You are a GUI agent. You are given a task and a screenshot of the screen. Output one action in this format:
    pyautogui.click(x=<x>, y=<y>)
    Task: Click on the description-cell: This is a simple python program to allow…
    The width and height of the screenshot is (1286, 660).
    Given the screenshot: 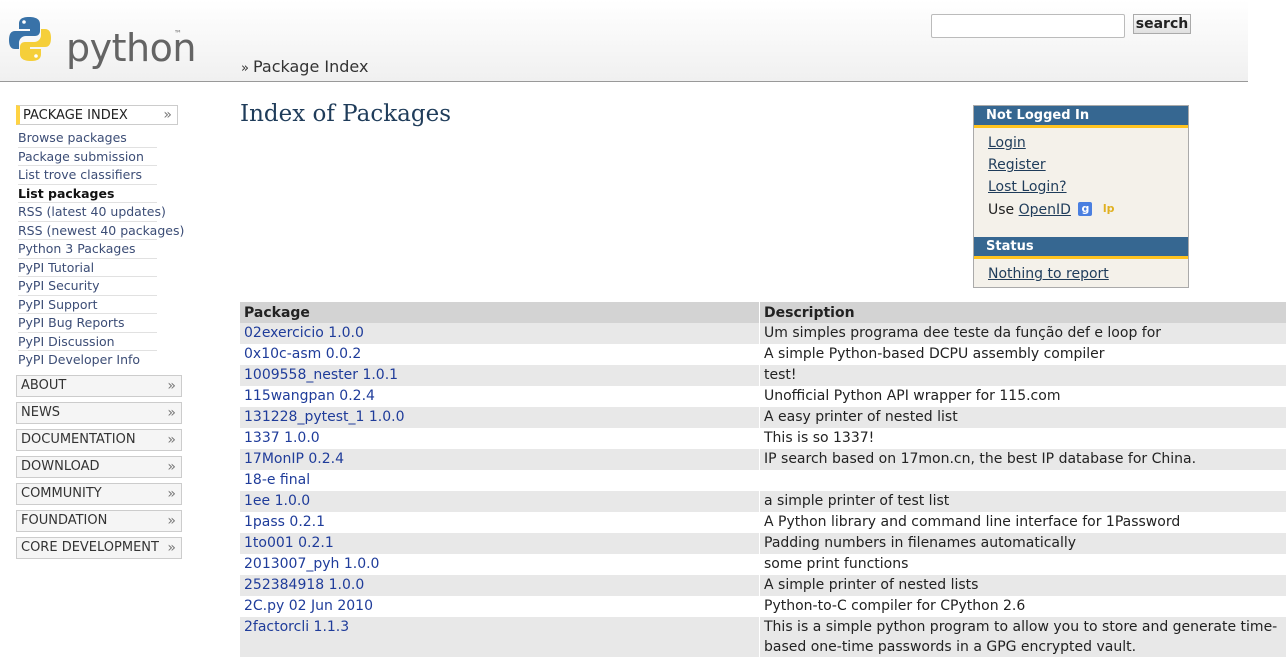 What is the action you would take?
    pyautogui.click(x=1022, y=637)
    